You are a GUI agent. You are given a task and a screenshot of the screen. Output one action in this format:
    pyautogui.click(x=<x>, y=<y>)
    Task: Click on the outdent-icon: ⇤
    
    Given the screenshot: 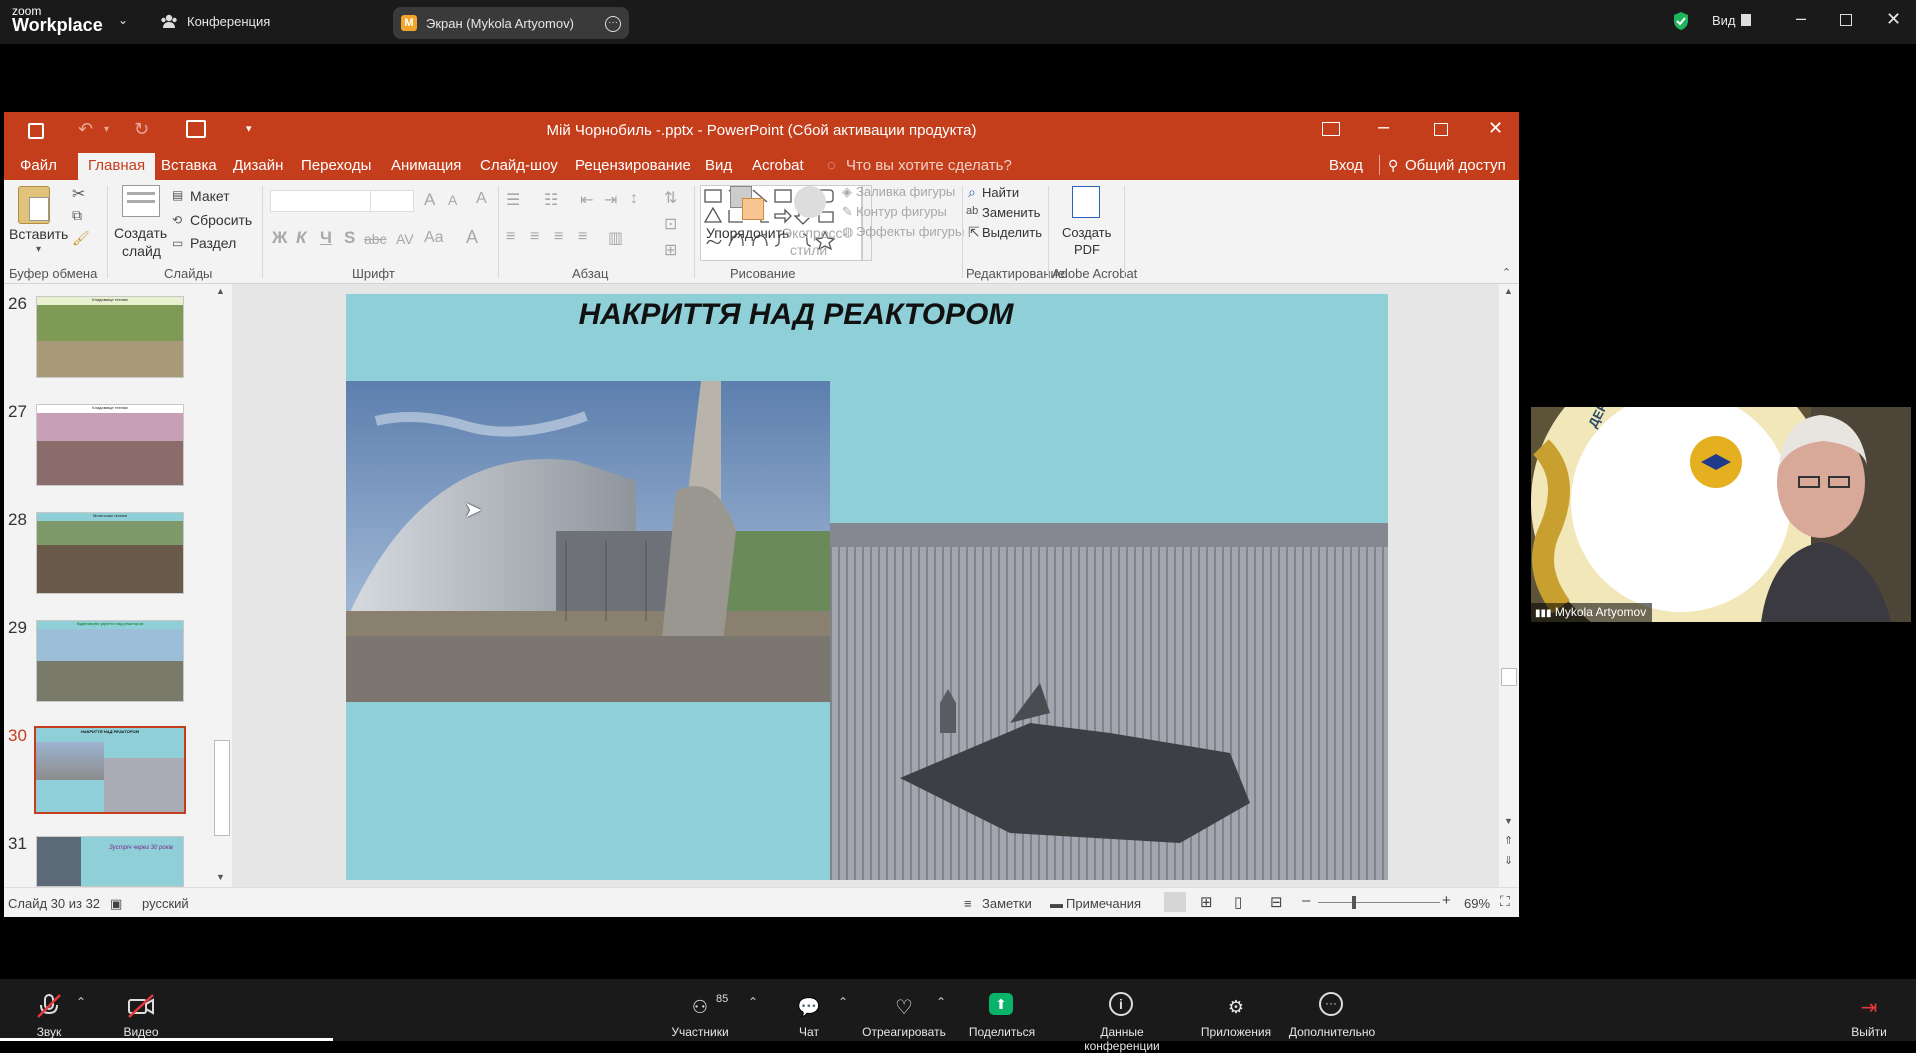 What is the action you would take?
    pyautogui.click(x=586, y=200)
    